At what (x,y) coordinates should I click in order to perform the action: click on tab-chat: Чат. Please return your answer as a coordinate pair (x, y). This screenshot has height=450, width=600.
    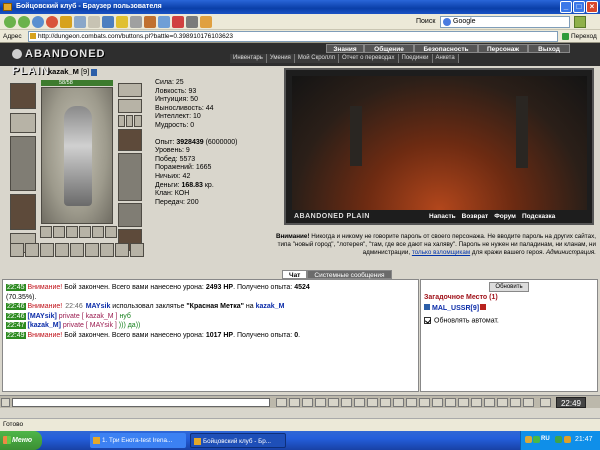
    Looking at the image, I should click on (295, 274).